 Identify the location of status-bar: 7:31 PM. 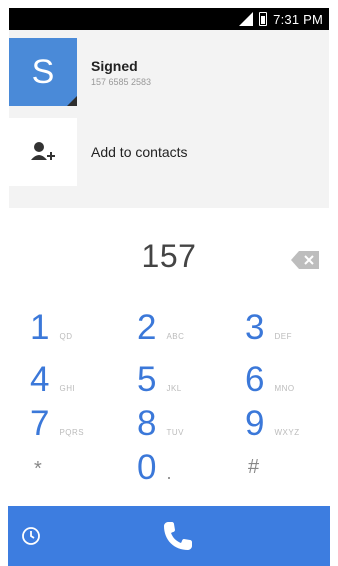
(169, 19).